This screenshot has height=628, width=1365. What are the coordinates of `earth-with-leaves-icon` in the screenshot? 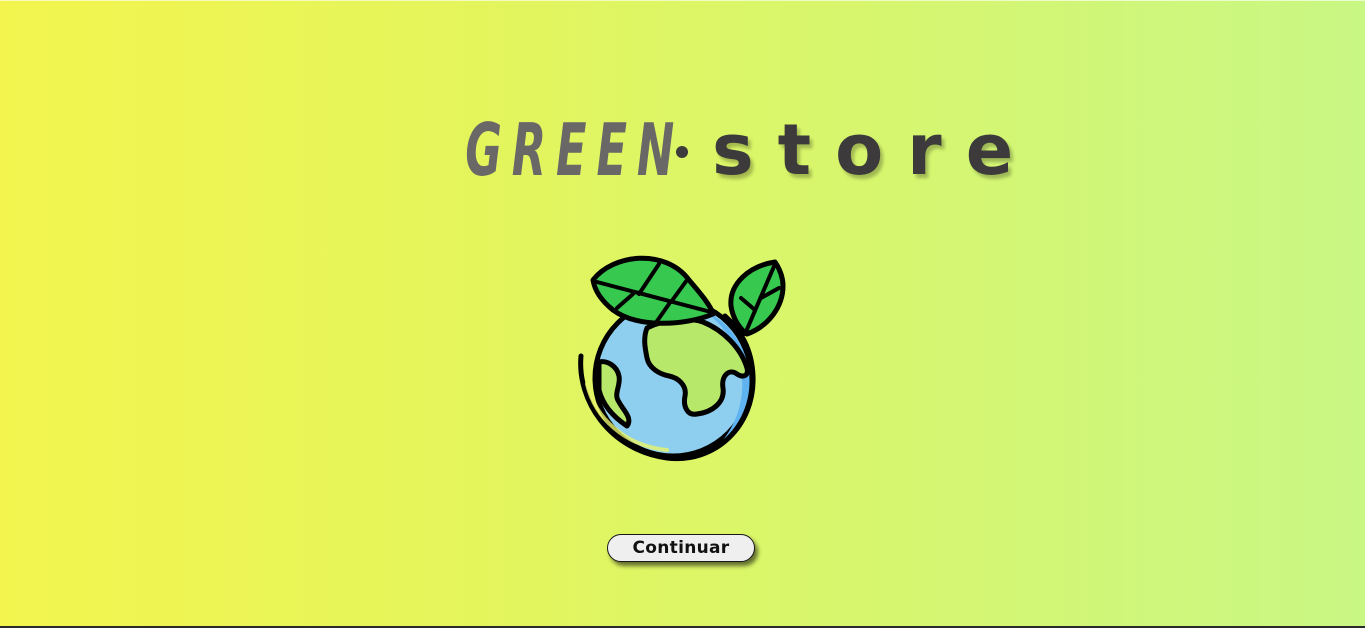 It's located at (682, 358).